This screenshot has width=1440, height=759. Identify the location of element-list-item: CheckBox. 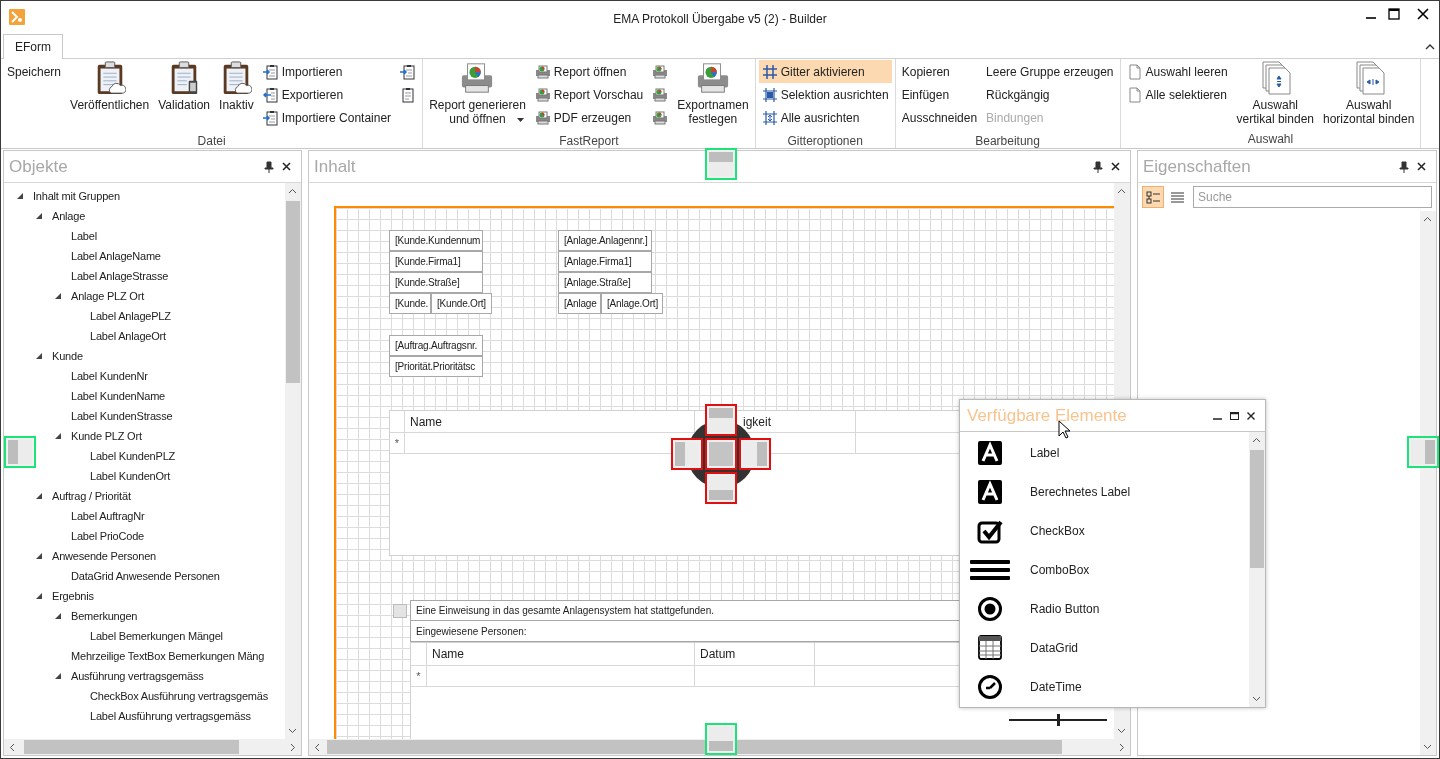
(1104, 530).